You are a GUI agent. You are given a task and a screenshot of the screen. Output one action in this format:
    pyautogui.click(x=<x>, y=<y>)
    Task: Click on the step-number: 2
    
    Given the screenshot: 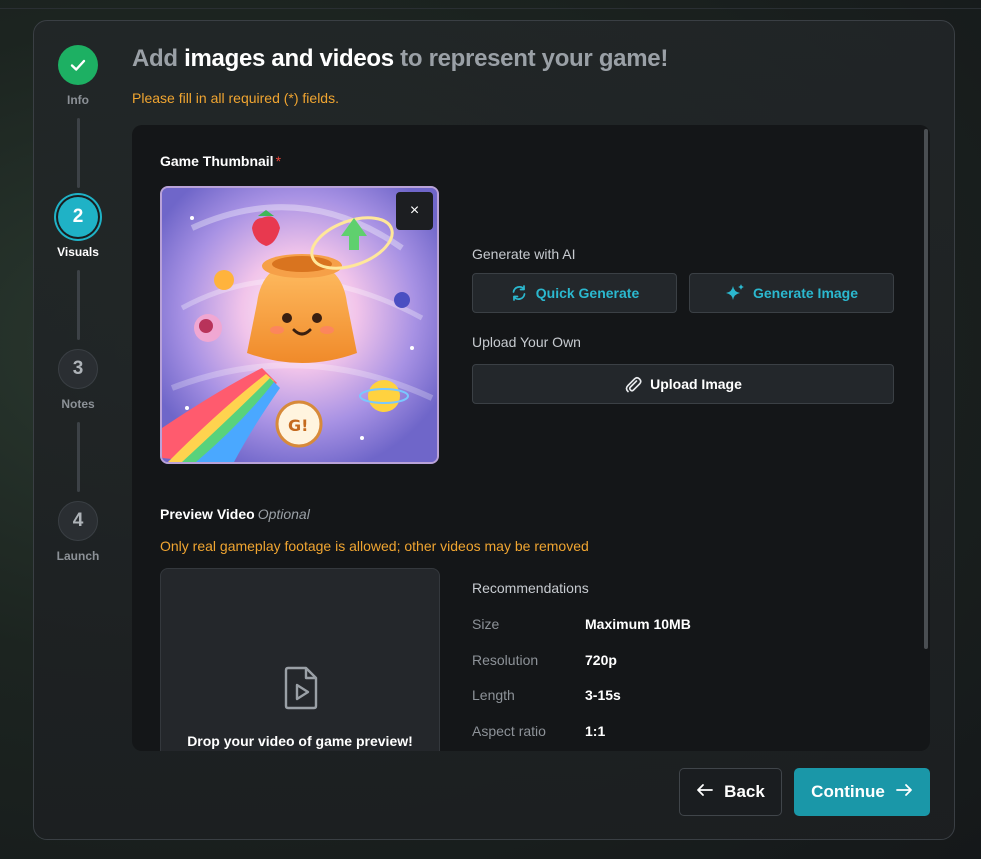 What is the action you would take?
    pyautogui.click(x=78, y=217)
    